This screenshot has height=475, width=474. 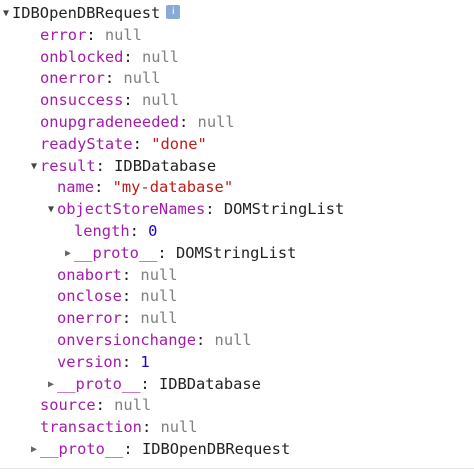 I want to click on property-row: transaction: null, so click(x=119, y=427).